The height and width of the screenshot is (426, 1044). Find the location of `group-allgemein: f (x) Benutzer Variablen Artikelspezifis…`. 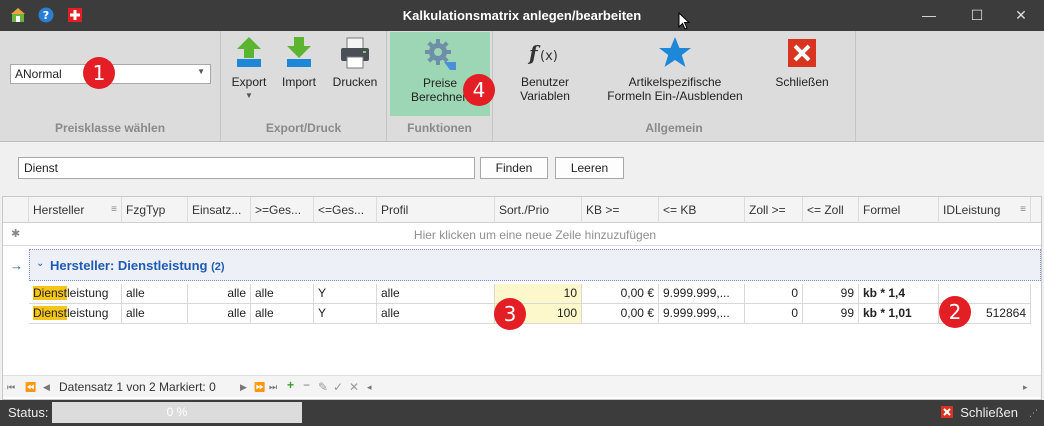

group-allgemein: f (x) Benutzer Variablen Artikelspezifis… is located at coordinates (674, 86).